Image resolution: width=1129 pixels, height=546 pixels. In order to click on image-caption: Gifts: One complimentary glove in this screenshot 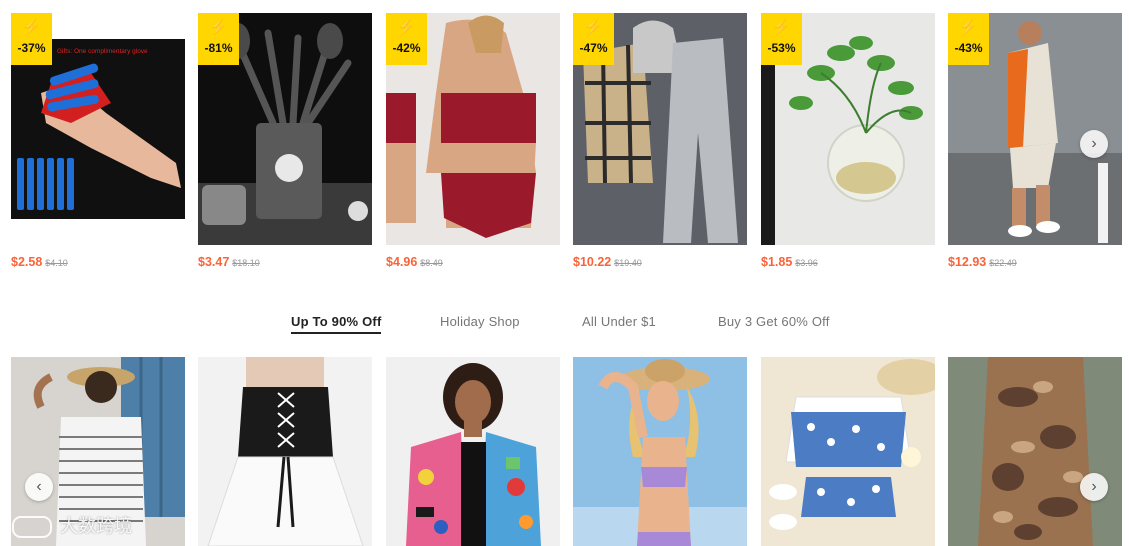, I will do `click(102, 51)`.